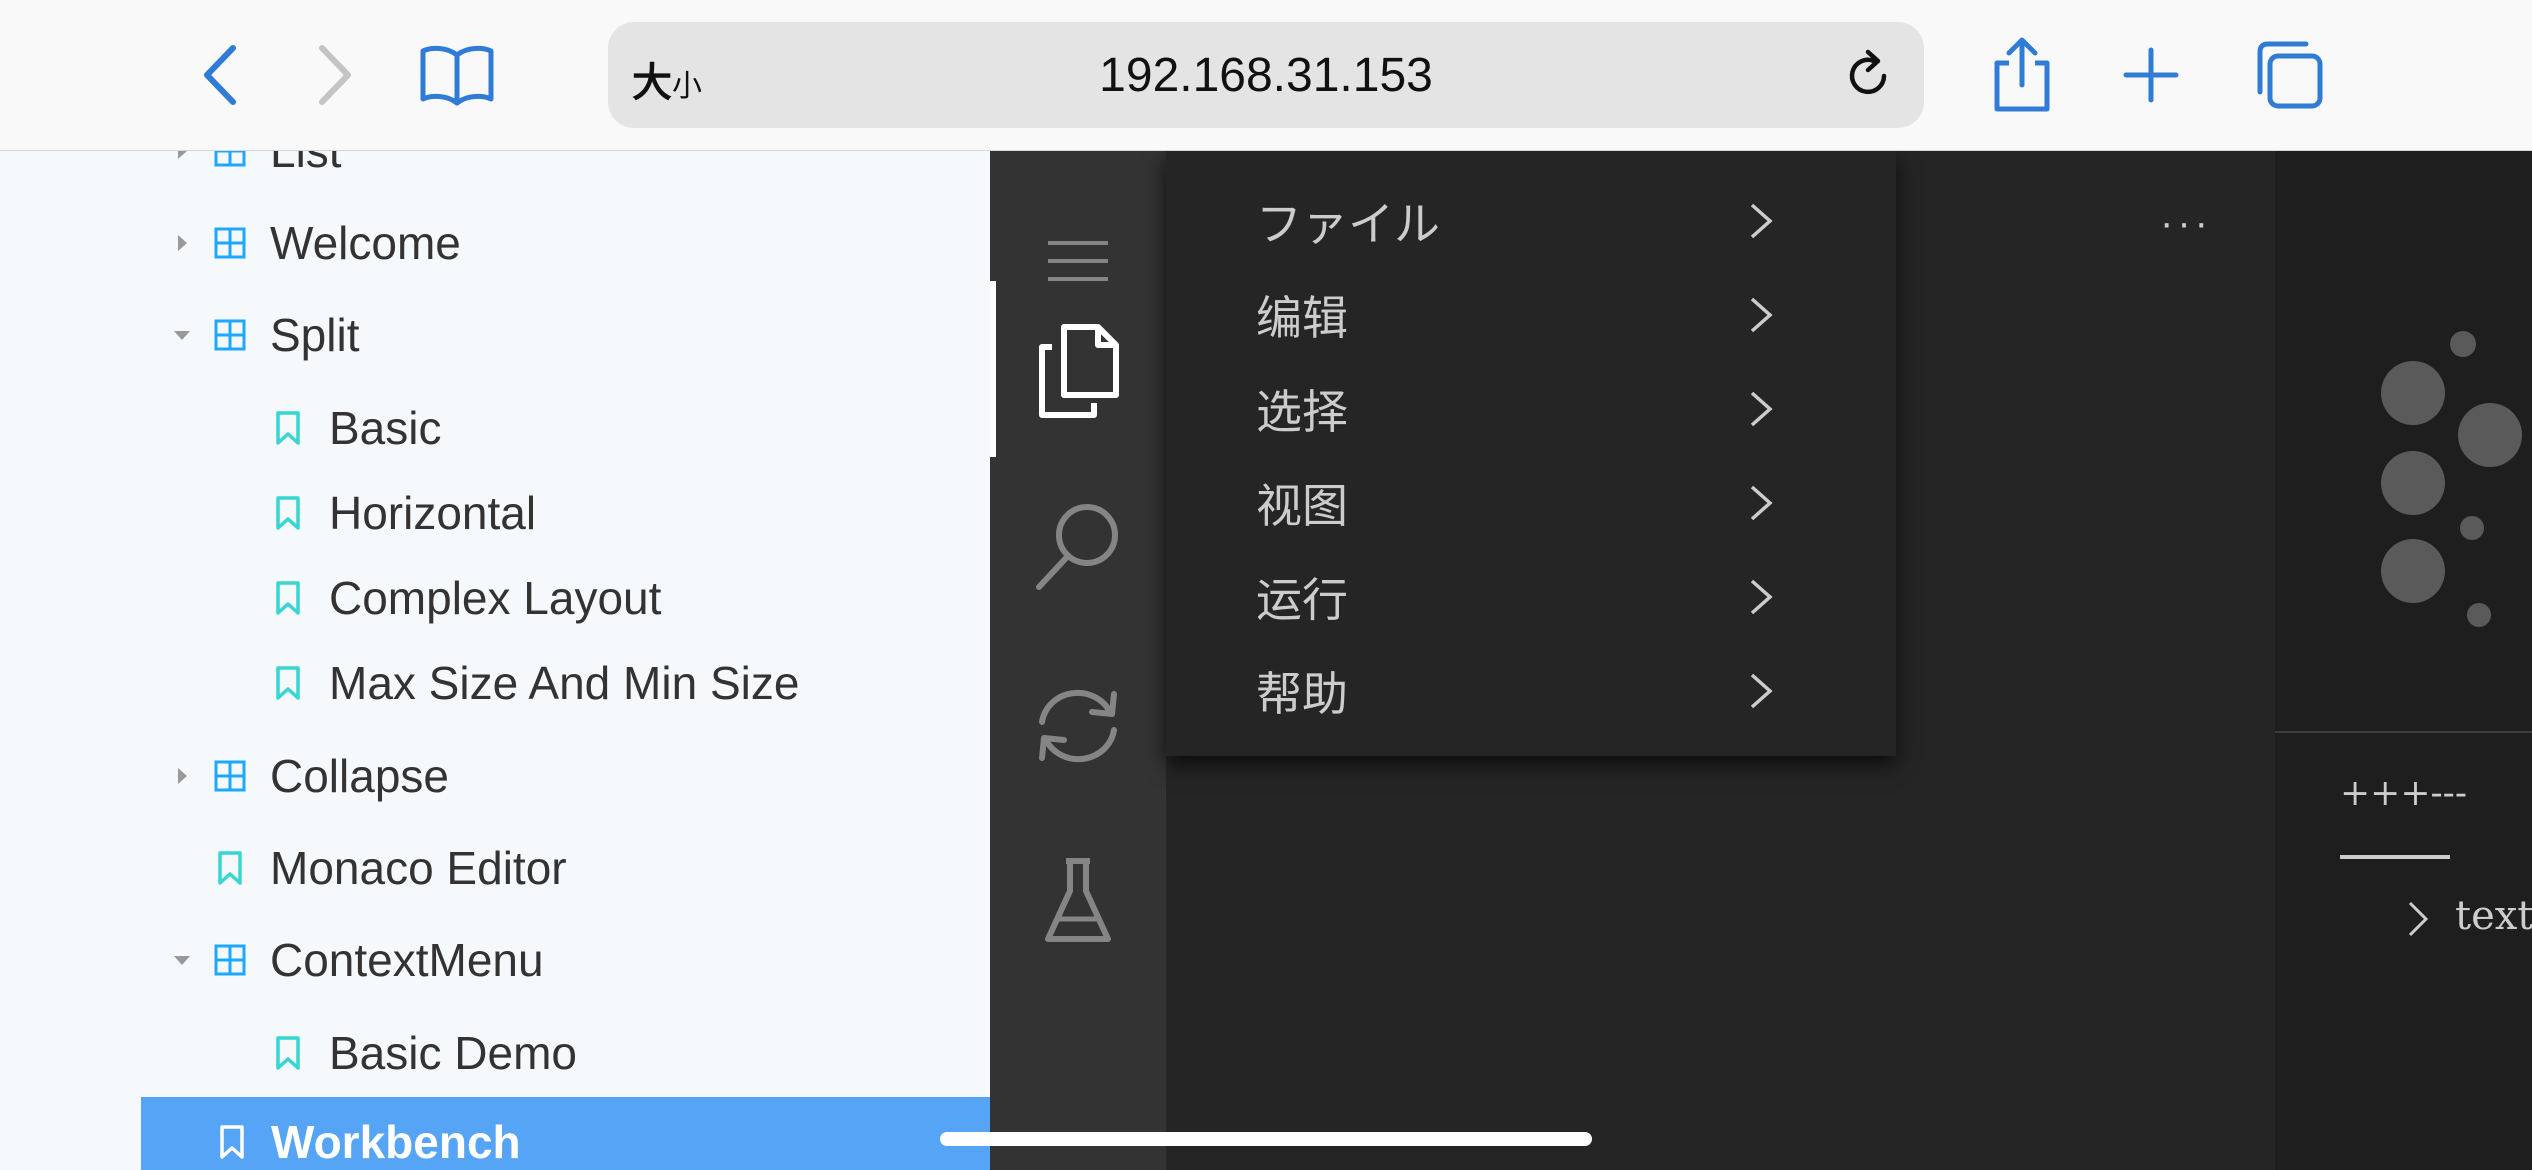 The width and height of the screenshot is (2532, 1170). I want to click on home-indicator, so click(1266, 1139).